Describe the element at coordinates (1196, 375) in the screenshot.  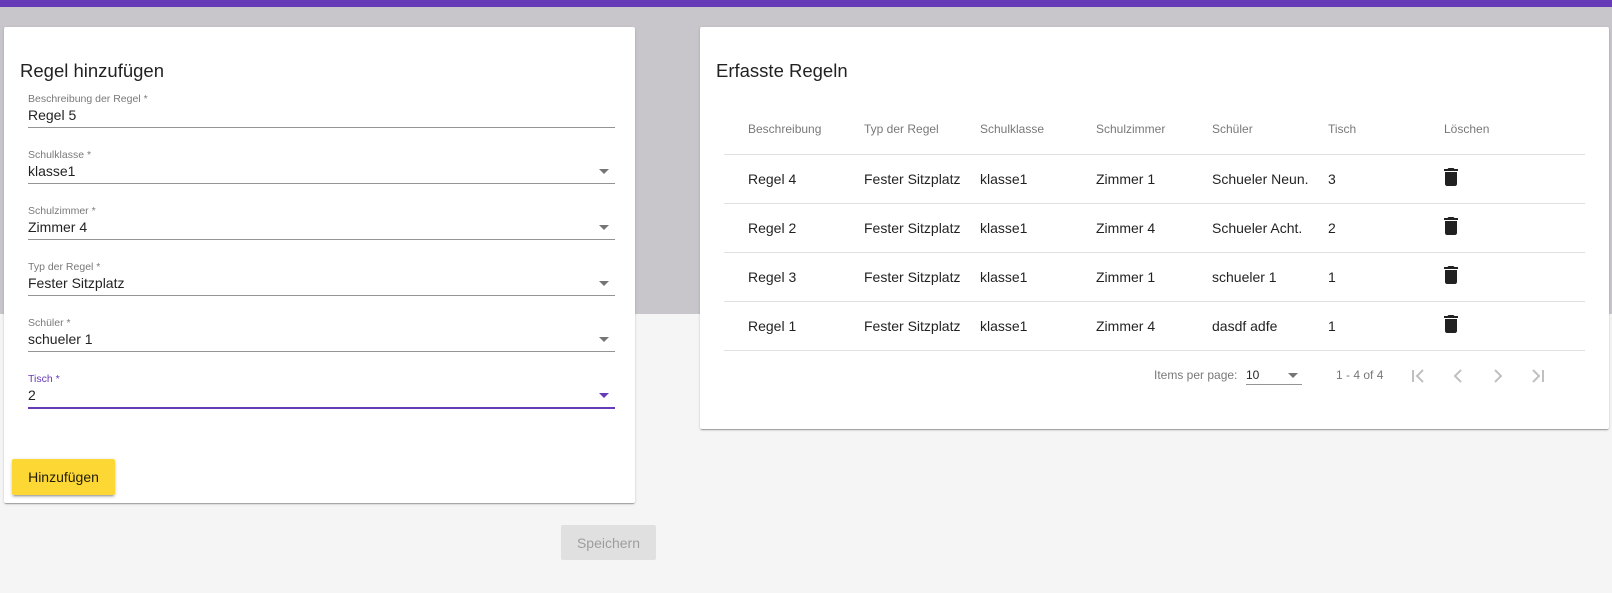
I see `items-per-page-label: Items per page:` at that location.